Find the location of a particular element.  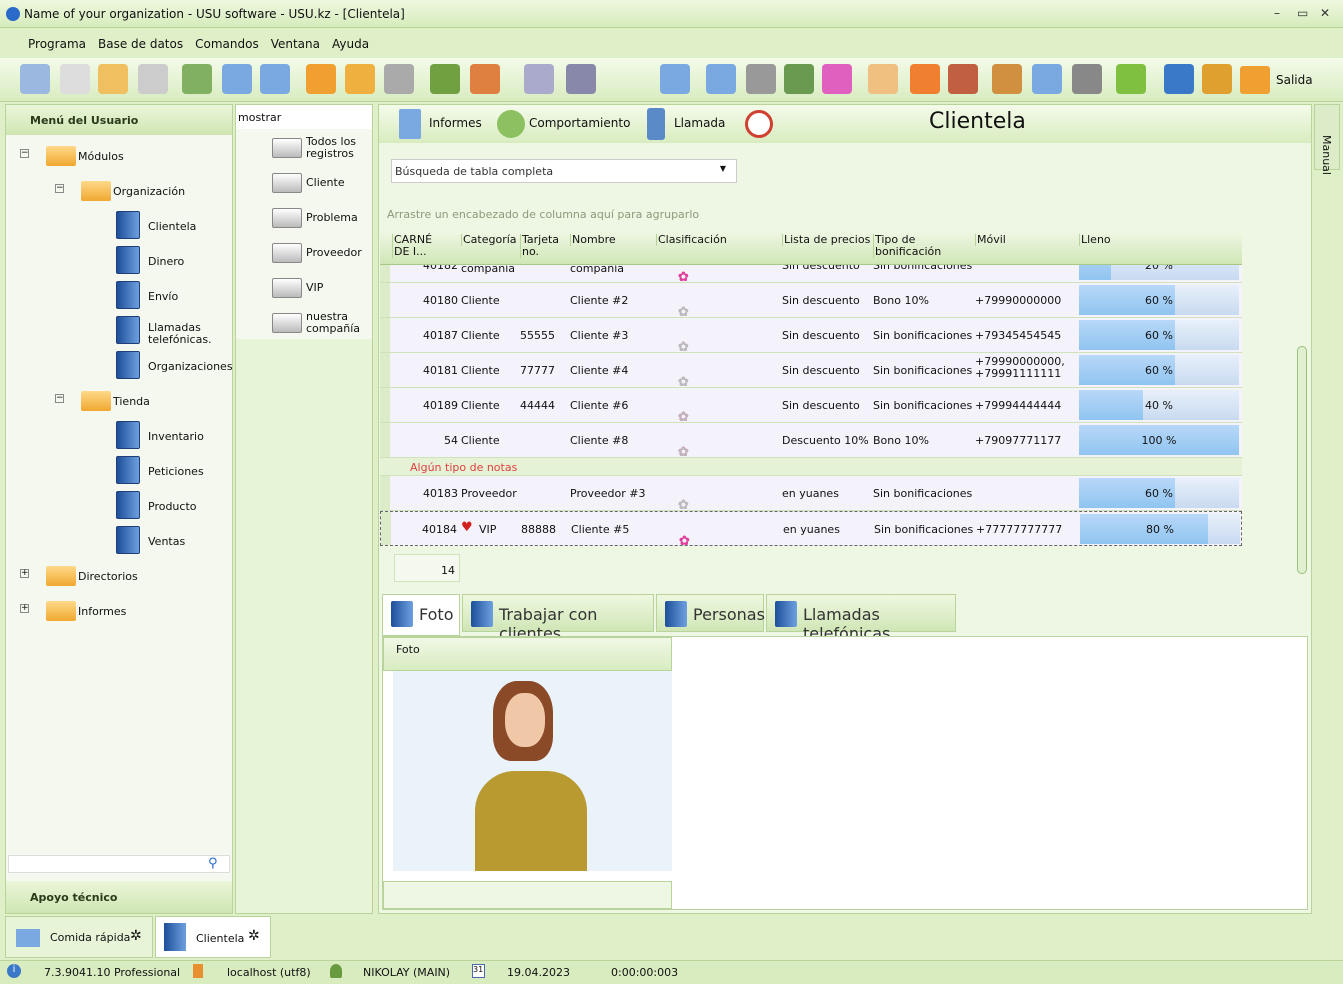

tree-item-clientela: Clientela is located at coordinates (193, 227).